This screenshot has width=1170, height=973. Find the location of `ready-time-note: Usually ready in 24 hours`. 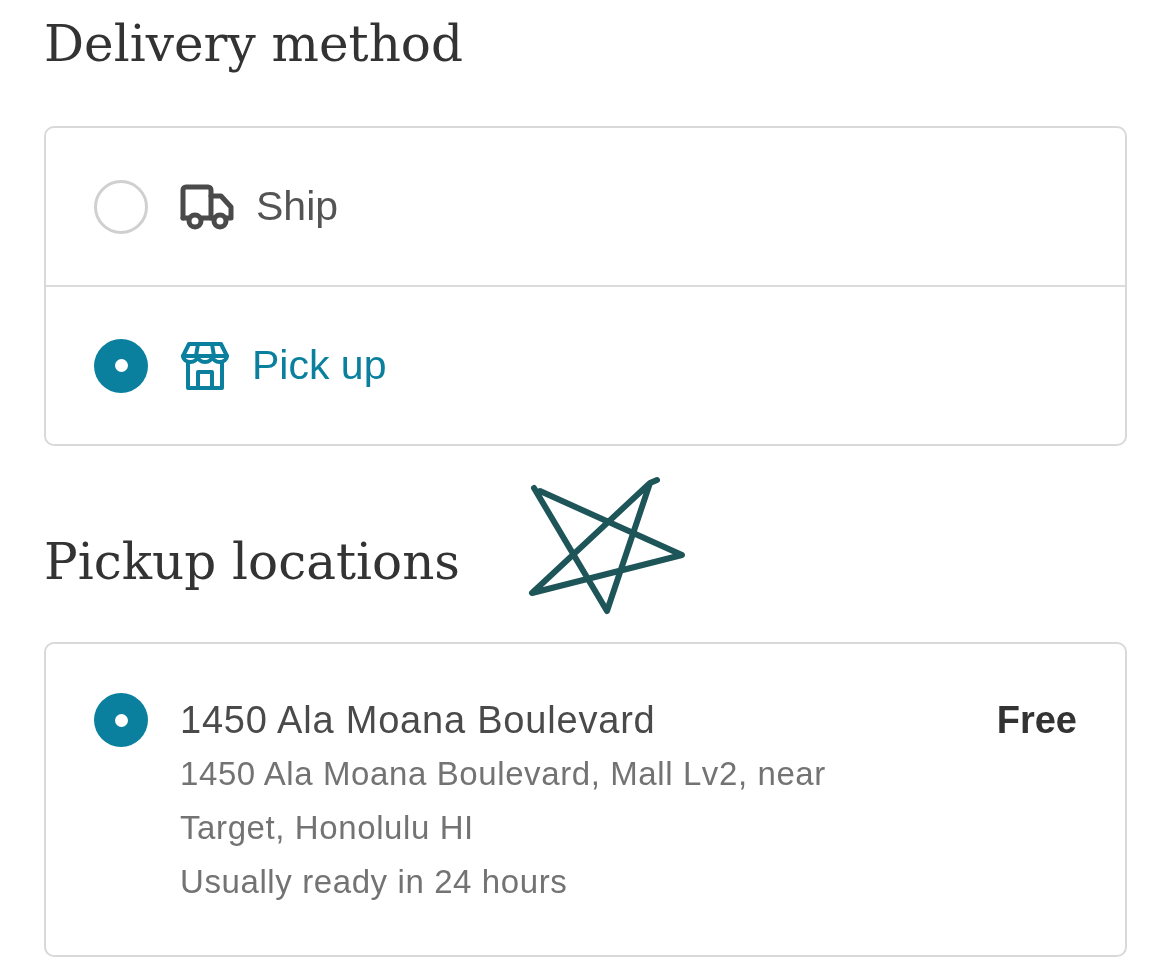

ready-time-note: Usually ready in 24 hours is located at coordinates (374, 882).